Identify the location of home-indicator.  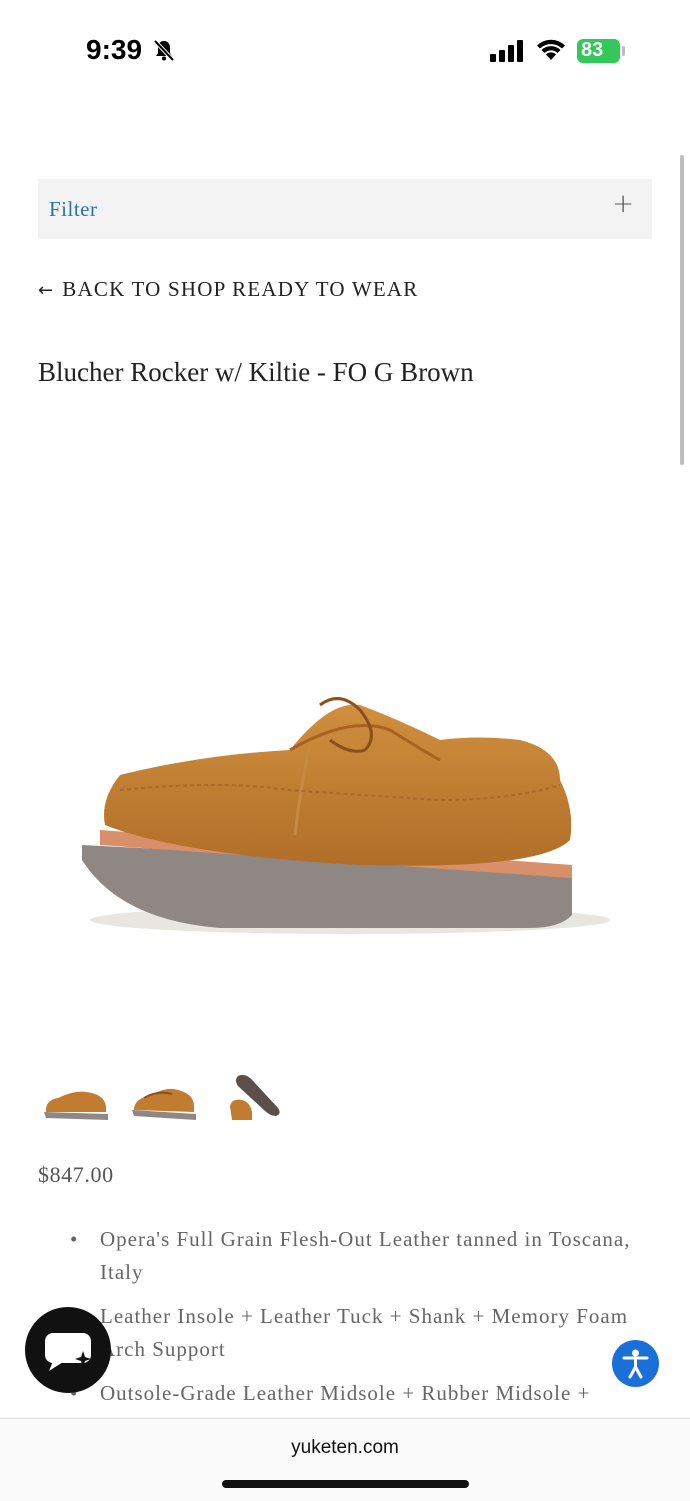
(345, 1484).